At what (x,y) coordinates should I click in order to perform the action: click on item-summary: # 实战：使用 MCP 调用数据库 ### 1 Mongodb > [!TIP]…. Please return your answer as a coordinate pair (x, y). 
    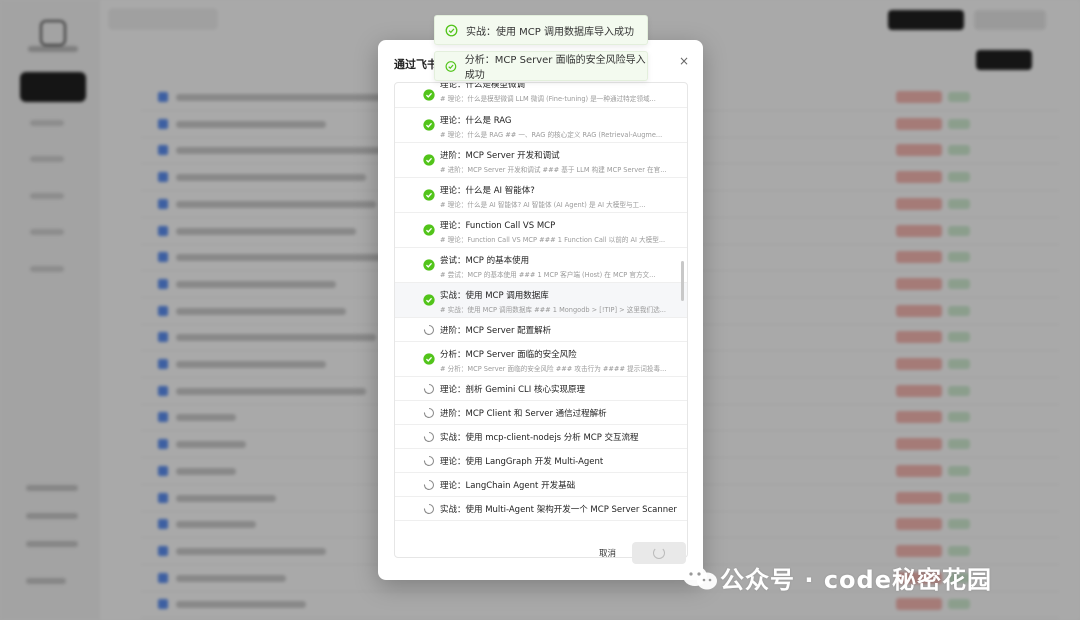
    Looking at the image, I should click on (553, 310).